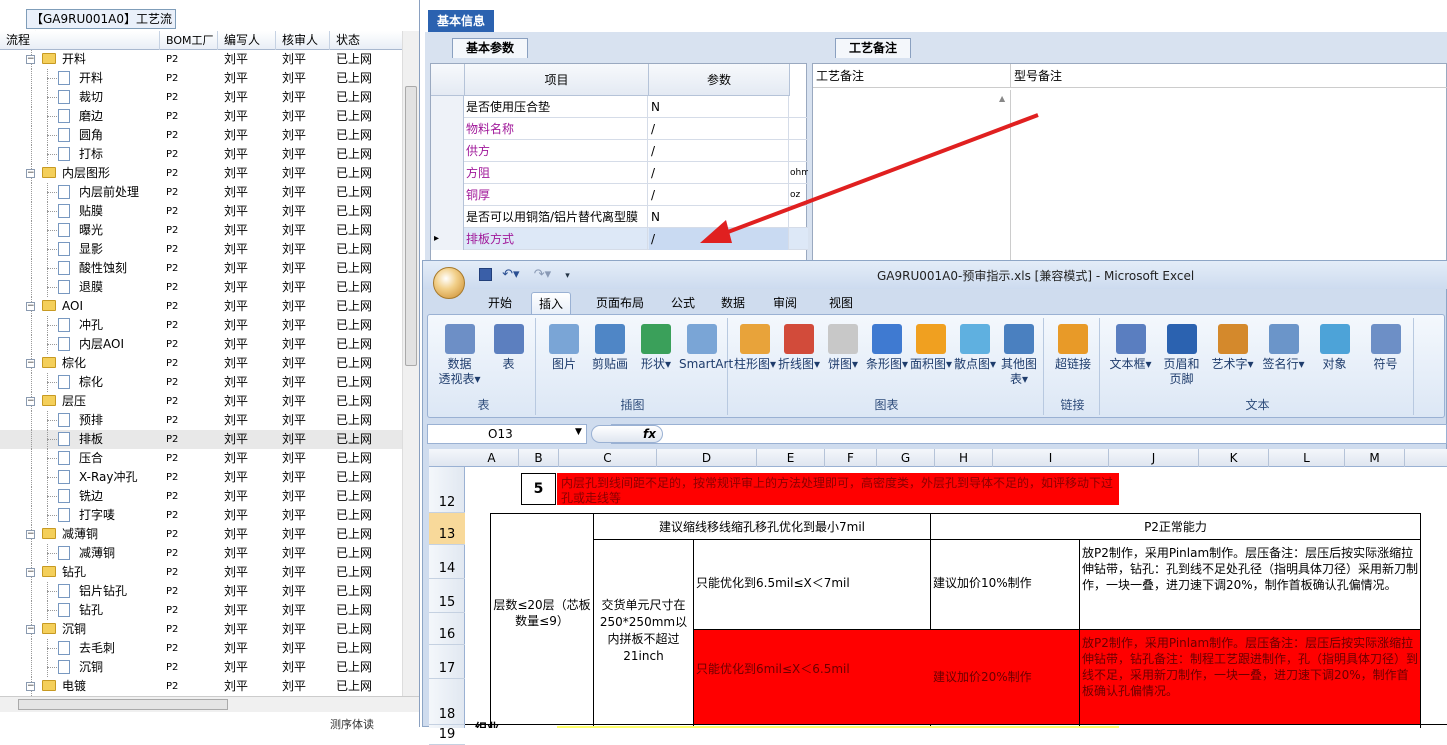 This screenshot has height=745, width=1447. I want to click on arrow-line, so click(875, 176).